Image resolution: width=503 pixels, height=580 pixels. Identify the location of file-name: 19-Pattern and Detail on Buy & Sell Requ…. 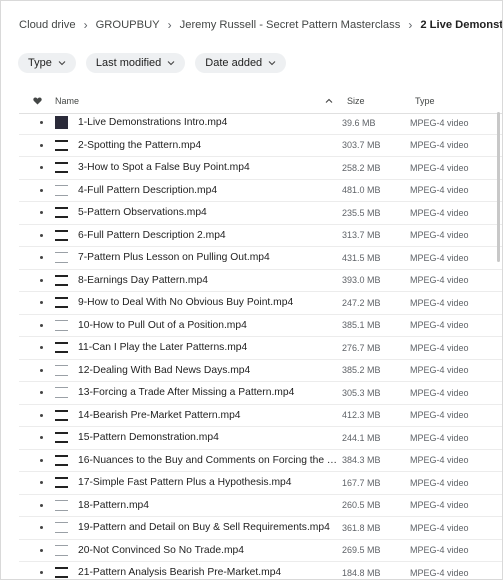
(210, 527).